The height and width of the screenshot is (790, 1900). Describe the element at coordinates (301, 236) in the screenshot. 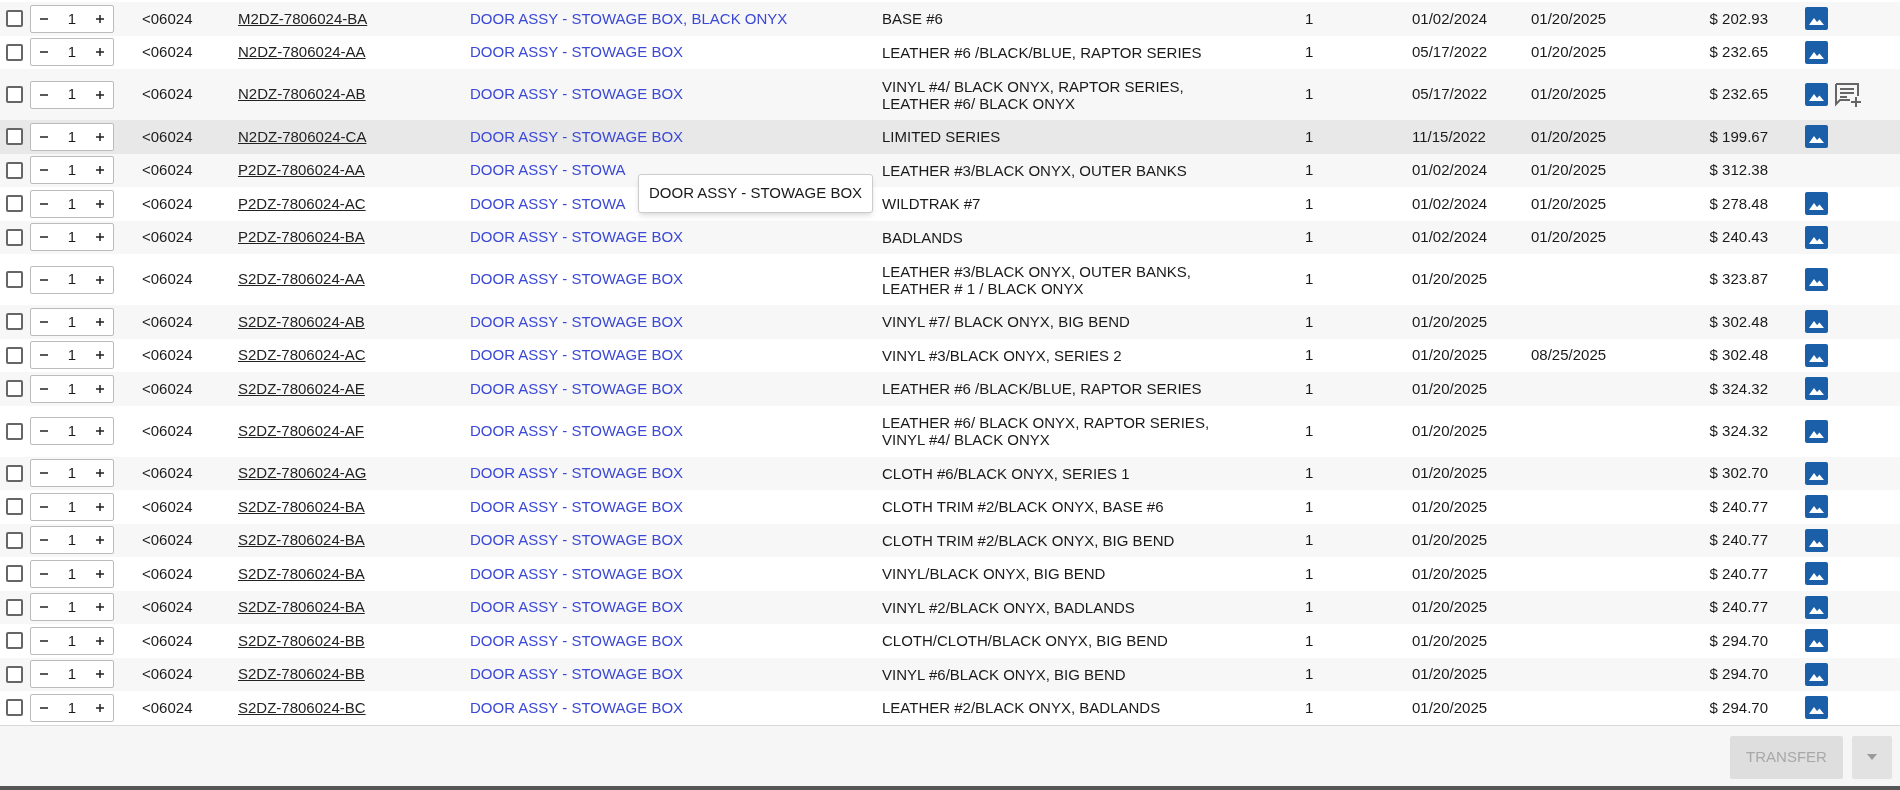

I see `part-number-link: P2DZ-7806024-BA` at that location.